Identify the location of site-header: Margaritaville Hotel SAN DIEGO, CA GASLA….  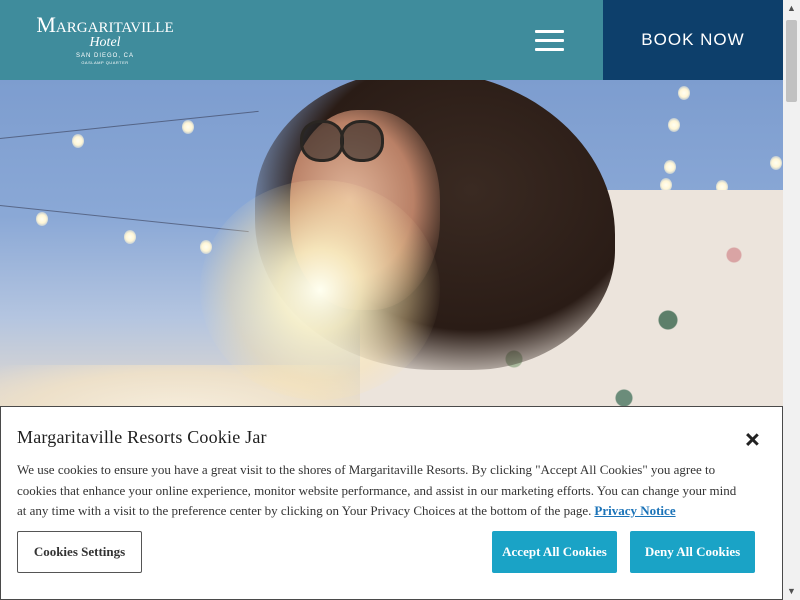
(391, 40).